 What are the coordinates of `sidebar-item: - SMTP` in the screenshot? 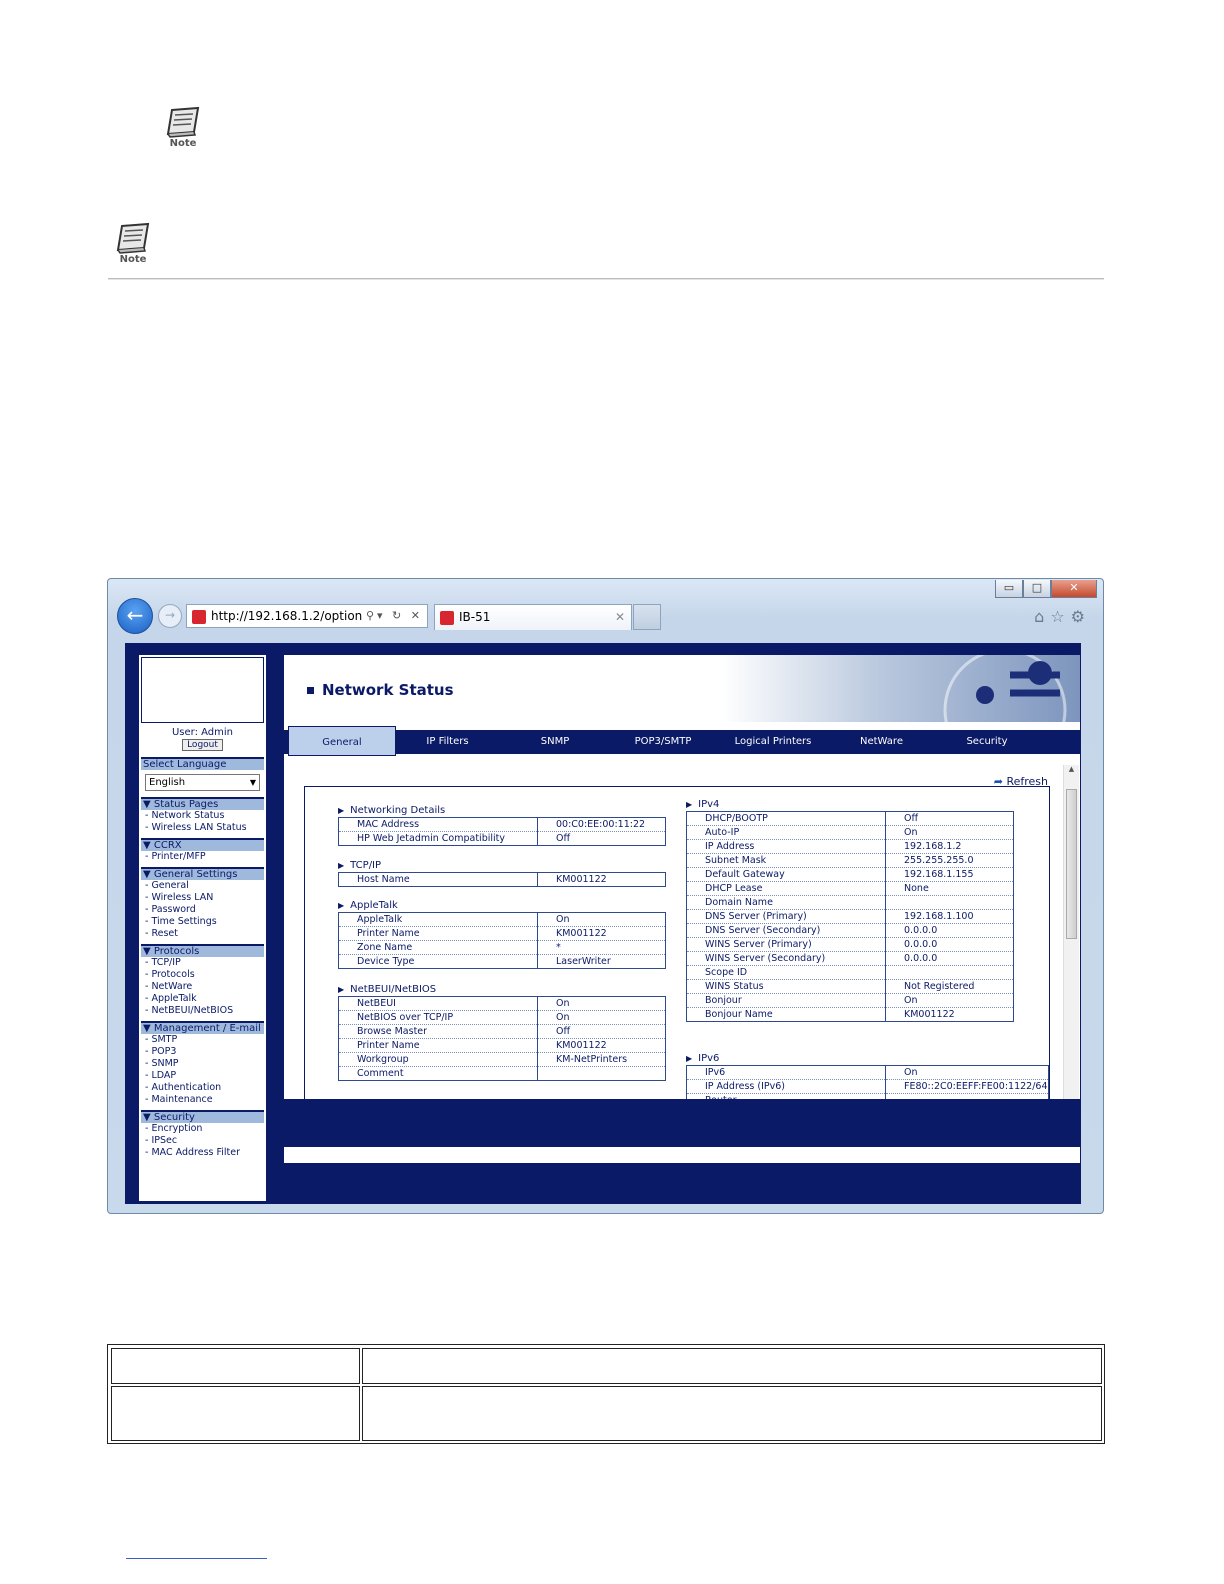 It's located at (202, 1040).